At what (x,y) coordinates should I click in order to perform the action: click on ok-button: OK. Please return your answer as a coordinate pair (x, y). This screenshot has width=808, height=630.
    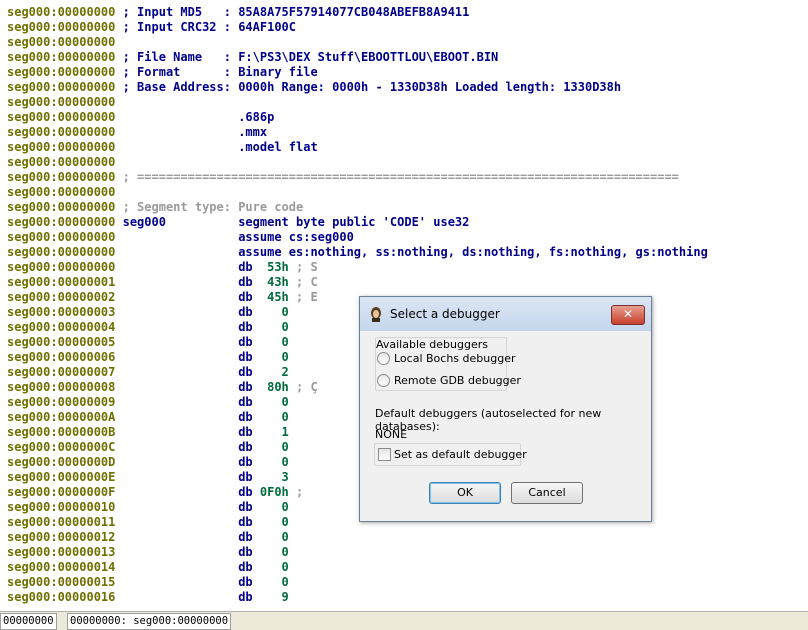
    Looking at the image, I should click on (465, 493).